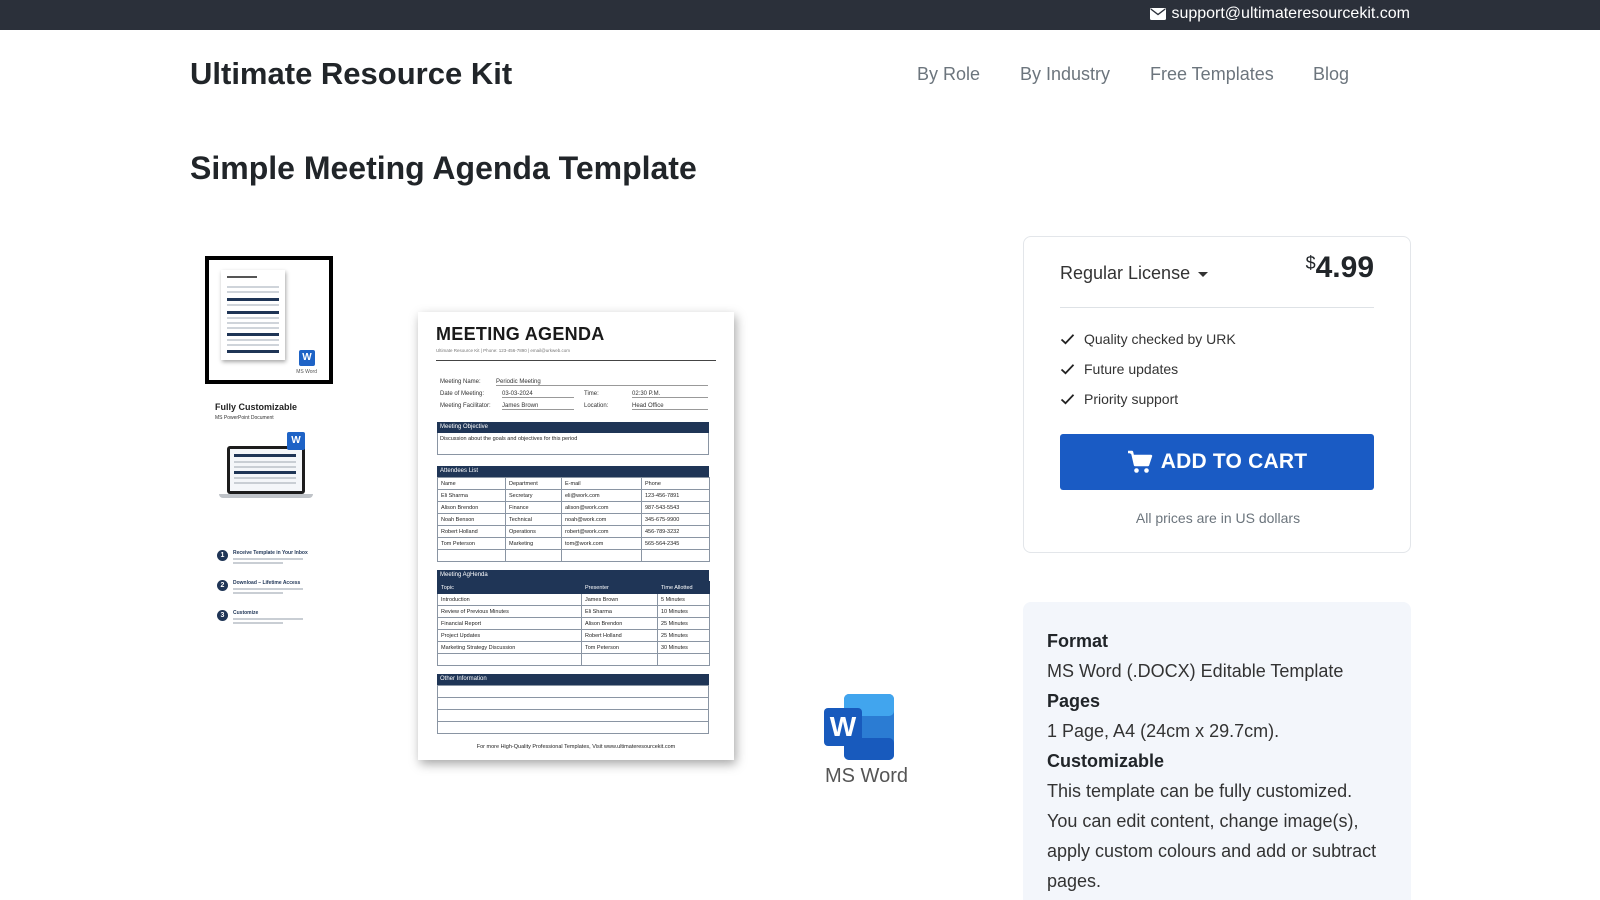 The height and width of the screenshot is (900, 1600). I want to click on spec-pages-label: Pages, so click(1074, 701).